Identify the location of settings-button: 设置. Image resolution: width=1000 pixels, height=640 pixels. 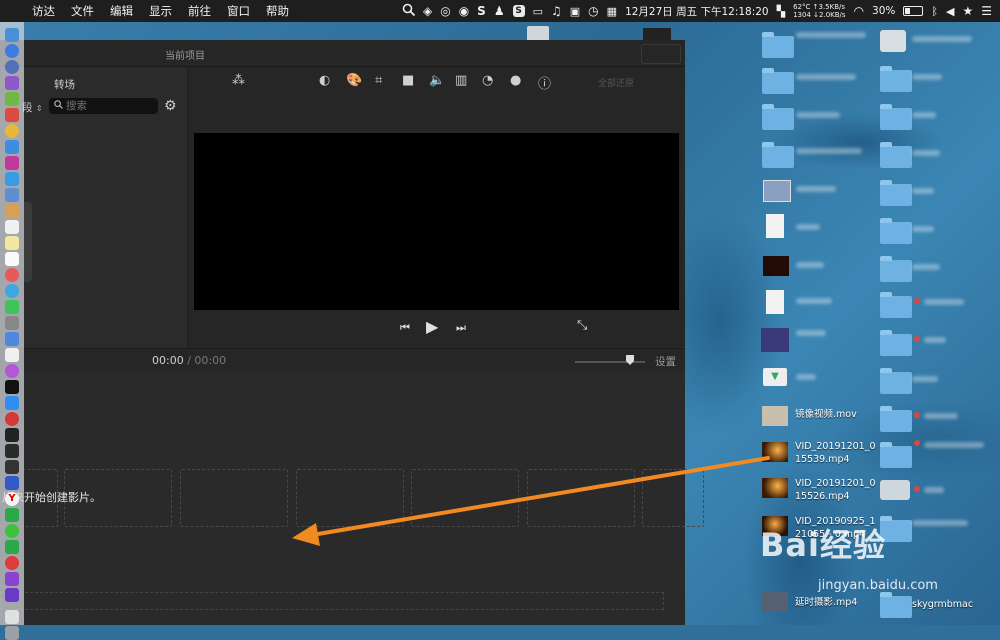
(665, 361).